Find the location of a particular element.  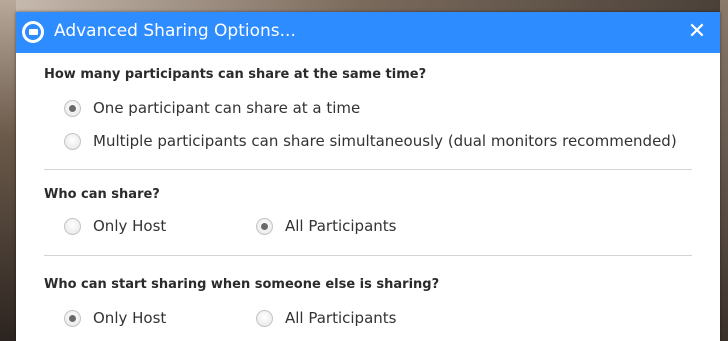

radio-share-all-participants: All Participants is located at coordinates (326, 226).